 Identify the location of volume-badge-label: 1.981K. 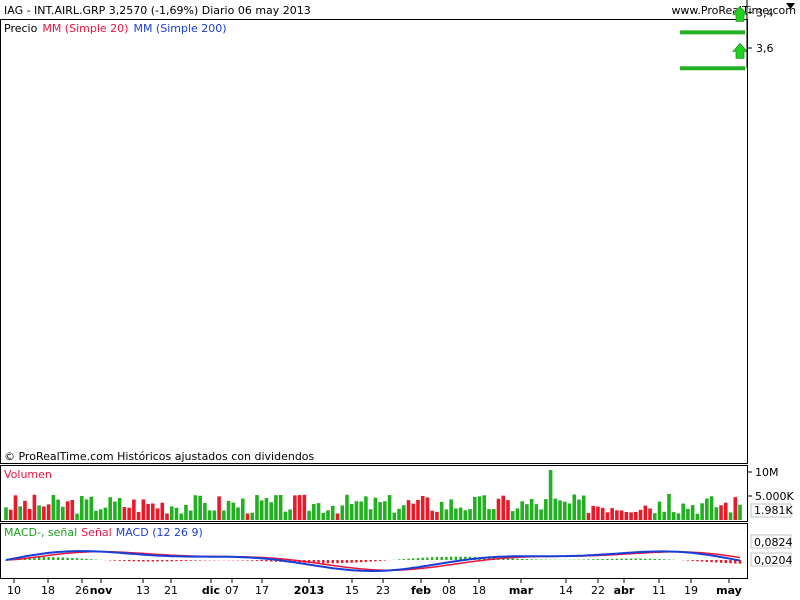
(773, 510).